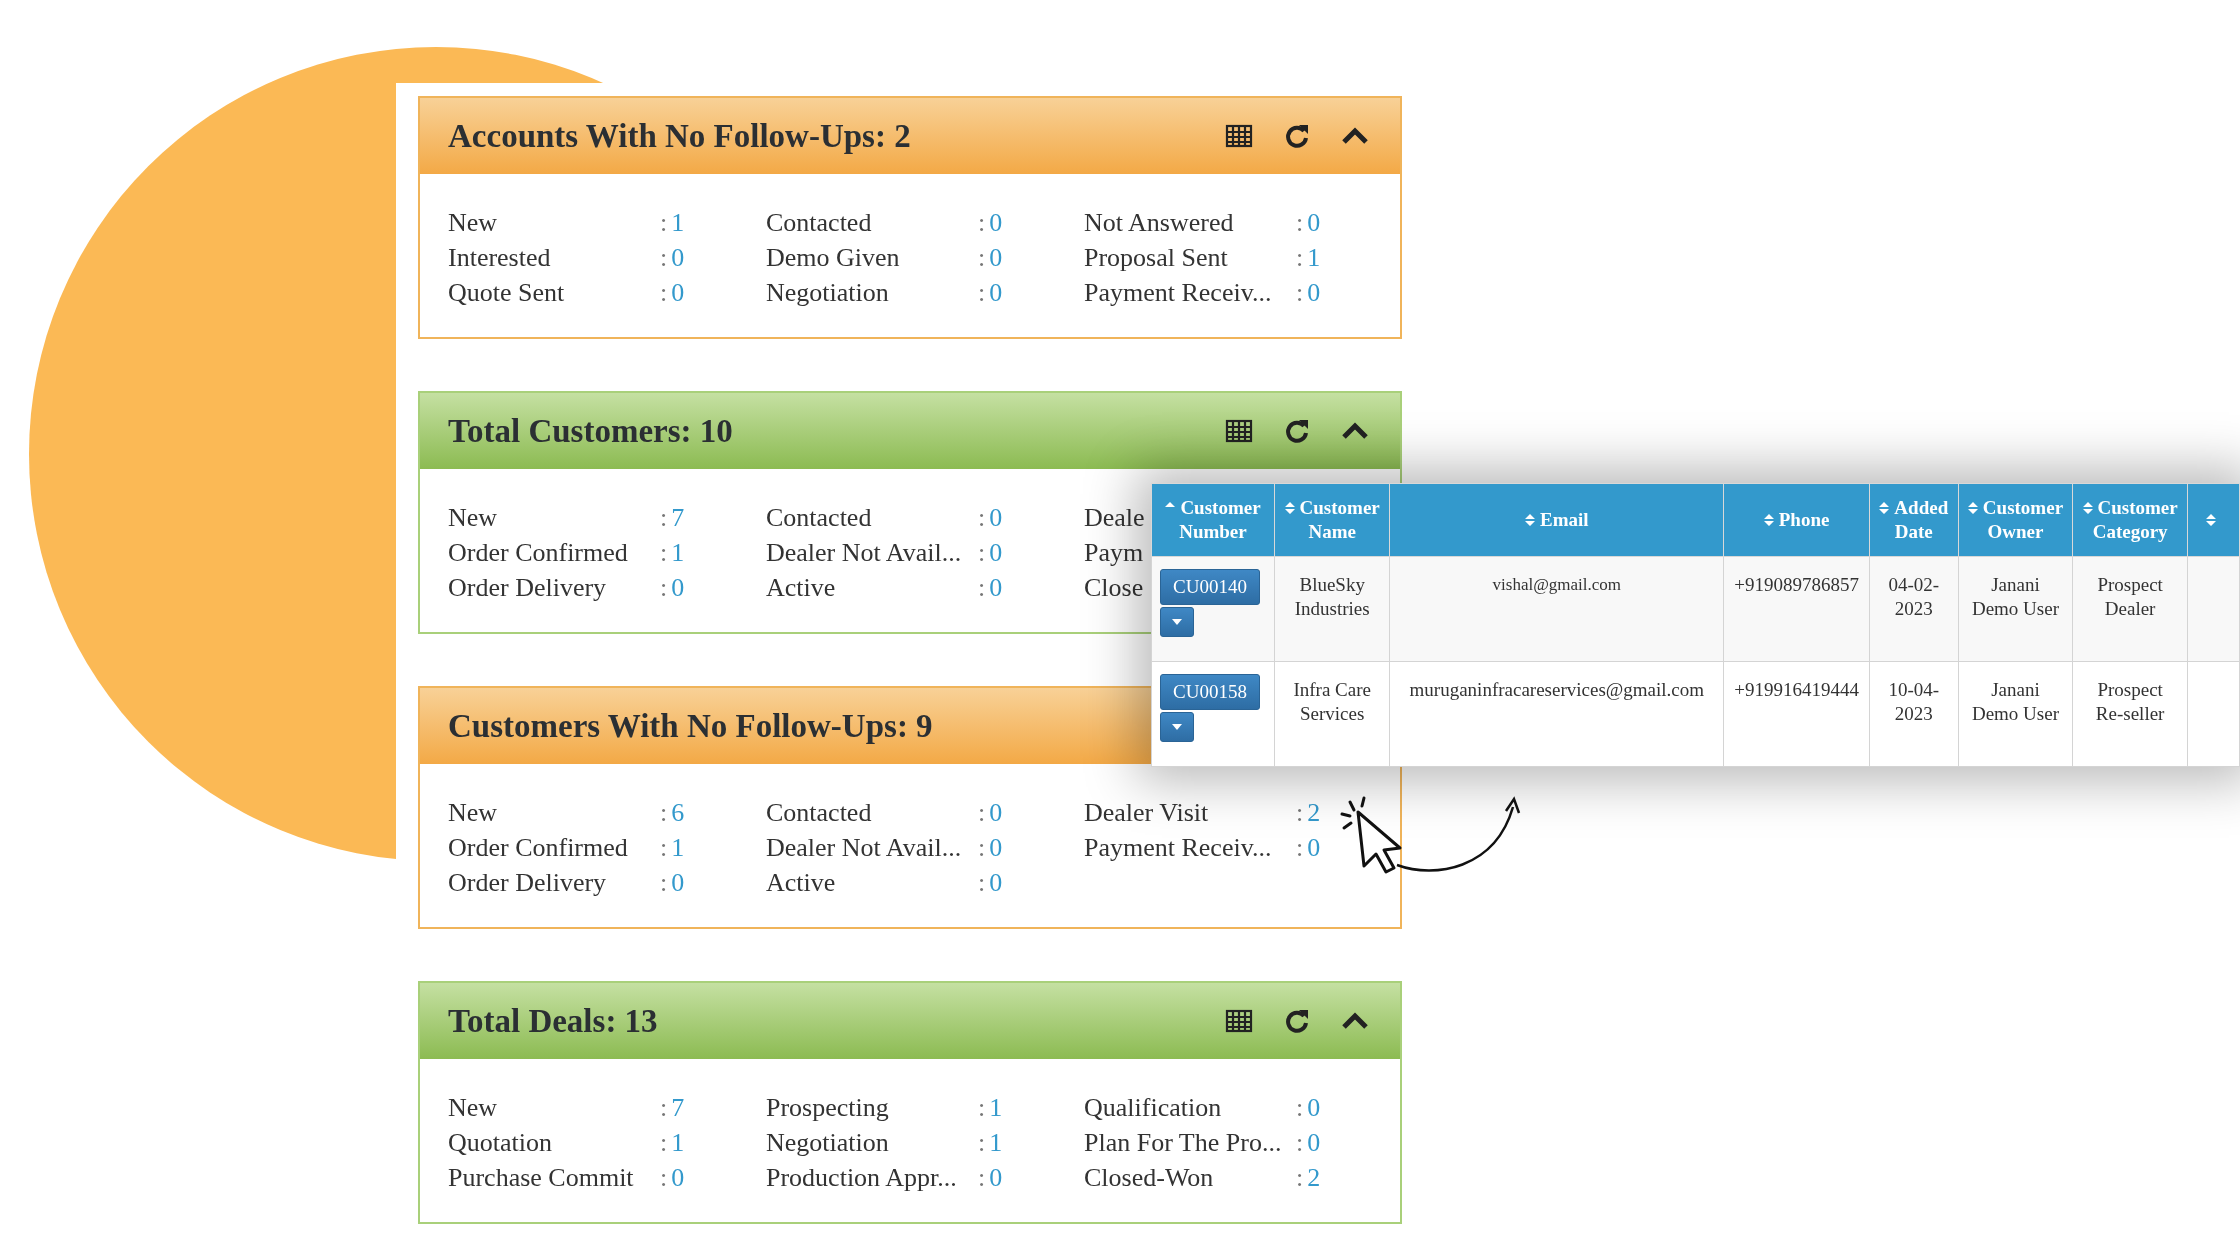 The image size is (2240, 1260). What do you see at coordinates (1210, 692) in the screenshot?
I see `customer-number-button: CU00158` at bounding box center [1210, 692].